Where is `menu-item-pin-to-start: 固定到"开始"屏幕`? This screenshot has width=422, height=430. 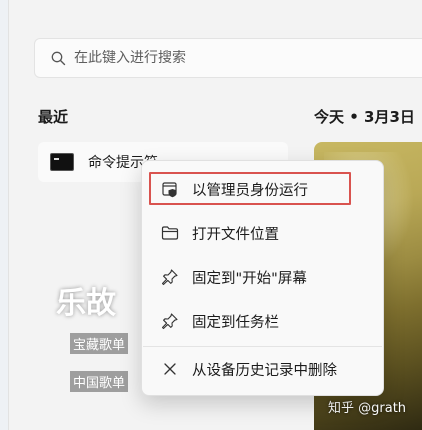
menu-item-pin-to-start: 固定到"开始"屏幕 is located at coordinates (262, 277).